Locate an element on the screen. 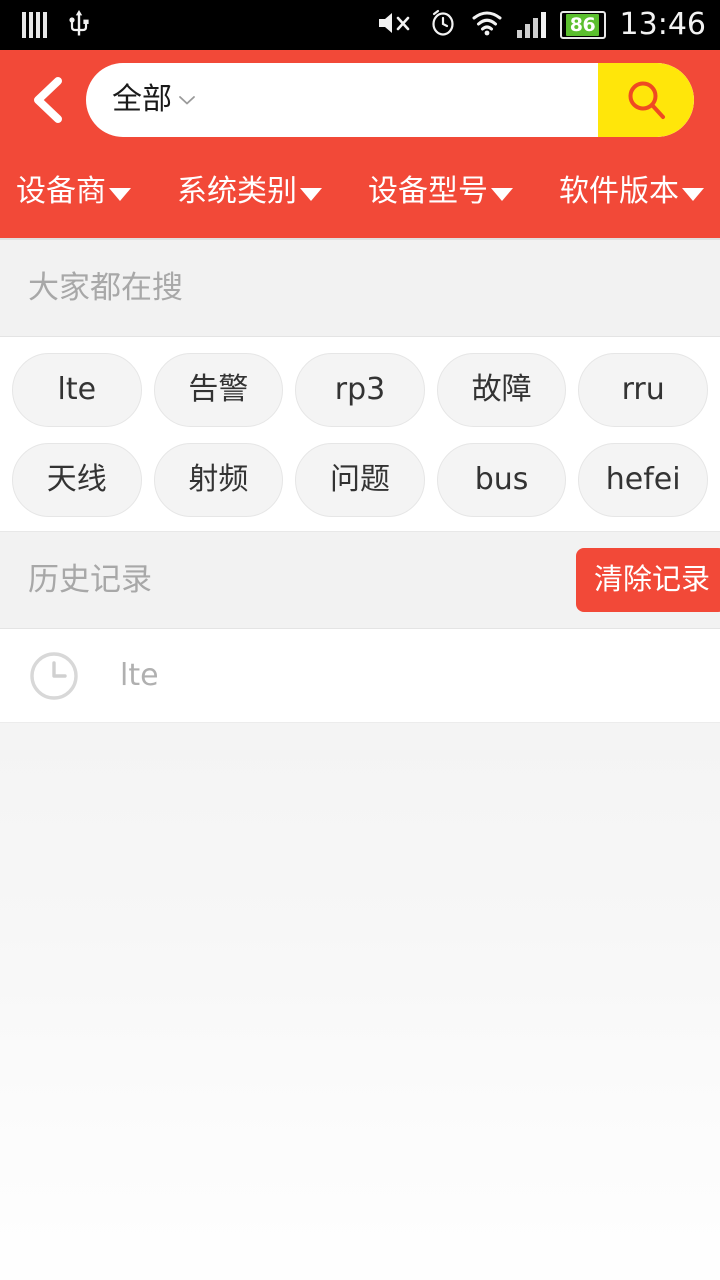 Image resolution: width=720 pixels, height=1280 pixels. wifi-icon is located at coordinates (487, 25).